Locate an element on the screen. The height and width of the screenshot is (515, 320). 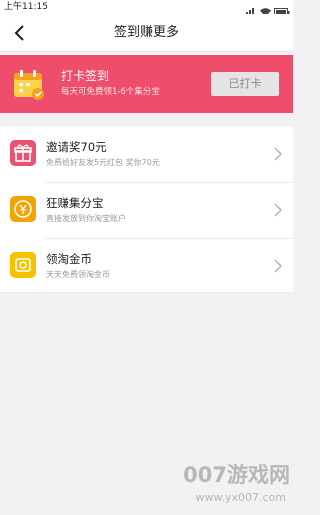
watermark-logo-text: 007游戏网 is located at coordinates (236, 475).